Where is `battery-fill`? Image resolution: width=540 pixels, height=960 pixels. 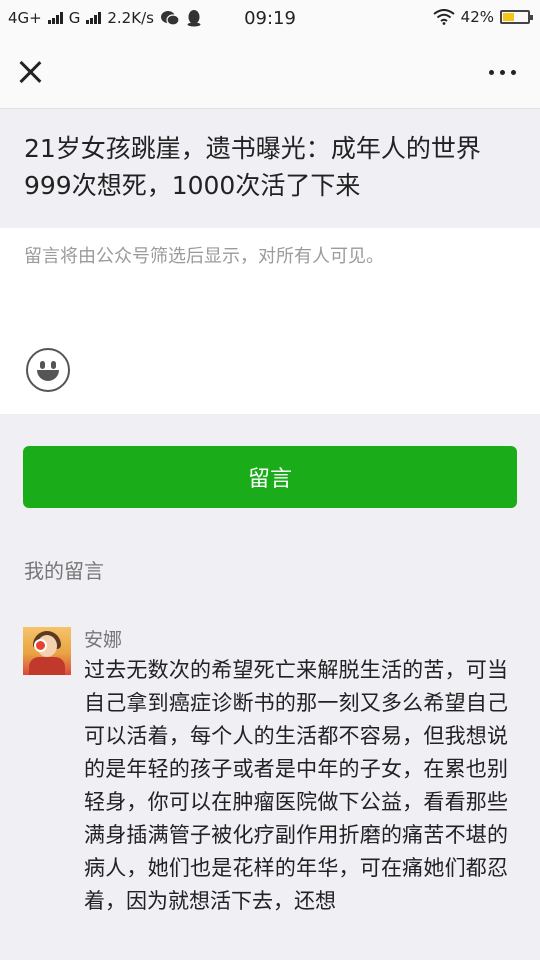 battery-fill is located at coordinates (508, 17).